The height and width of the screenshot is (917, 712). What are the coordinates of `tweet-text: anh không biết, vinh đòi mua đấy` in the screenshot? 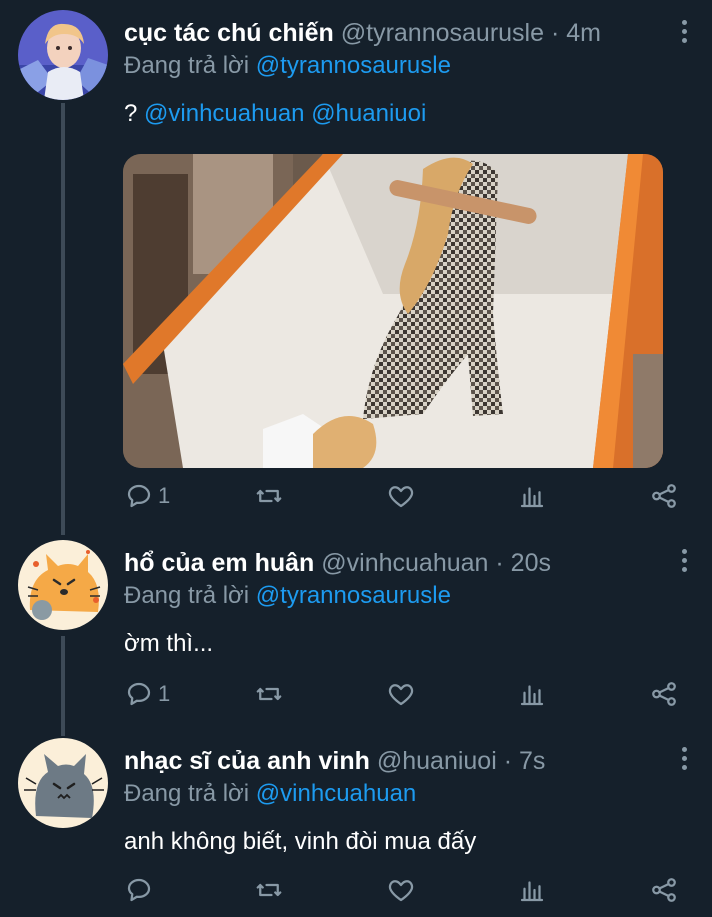 It's located at (300, 841).